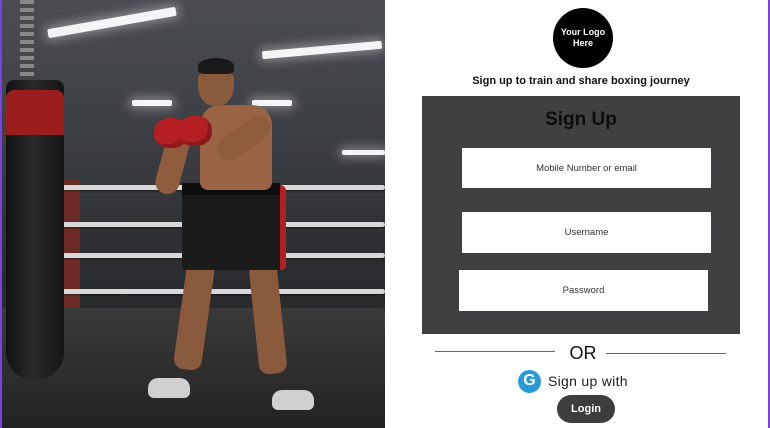 This screenshot has width=770, height=428. Describe the element at coordinates (495, 351) in the screenshot. I see `or-divider-left` at that location.